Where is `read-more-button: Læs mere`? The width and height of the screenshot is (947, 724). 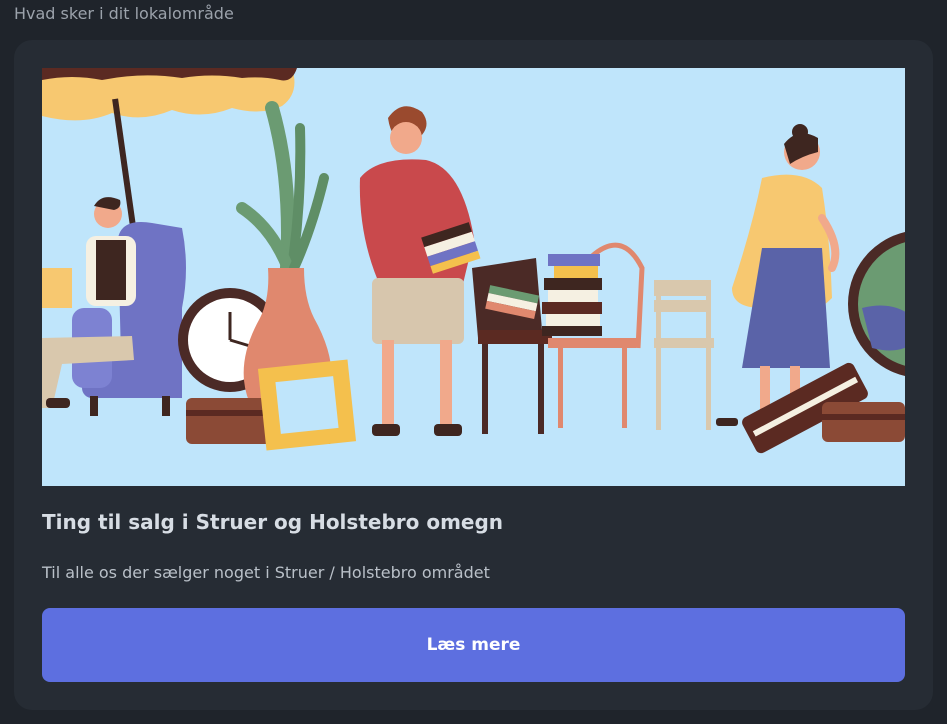
read-more-button: Læs mere is located at coordinates (473, 645).